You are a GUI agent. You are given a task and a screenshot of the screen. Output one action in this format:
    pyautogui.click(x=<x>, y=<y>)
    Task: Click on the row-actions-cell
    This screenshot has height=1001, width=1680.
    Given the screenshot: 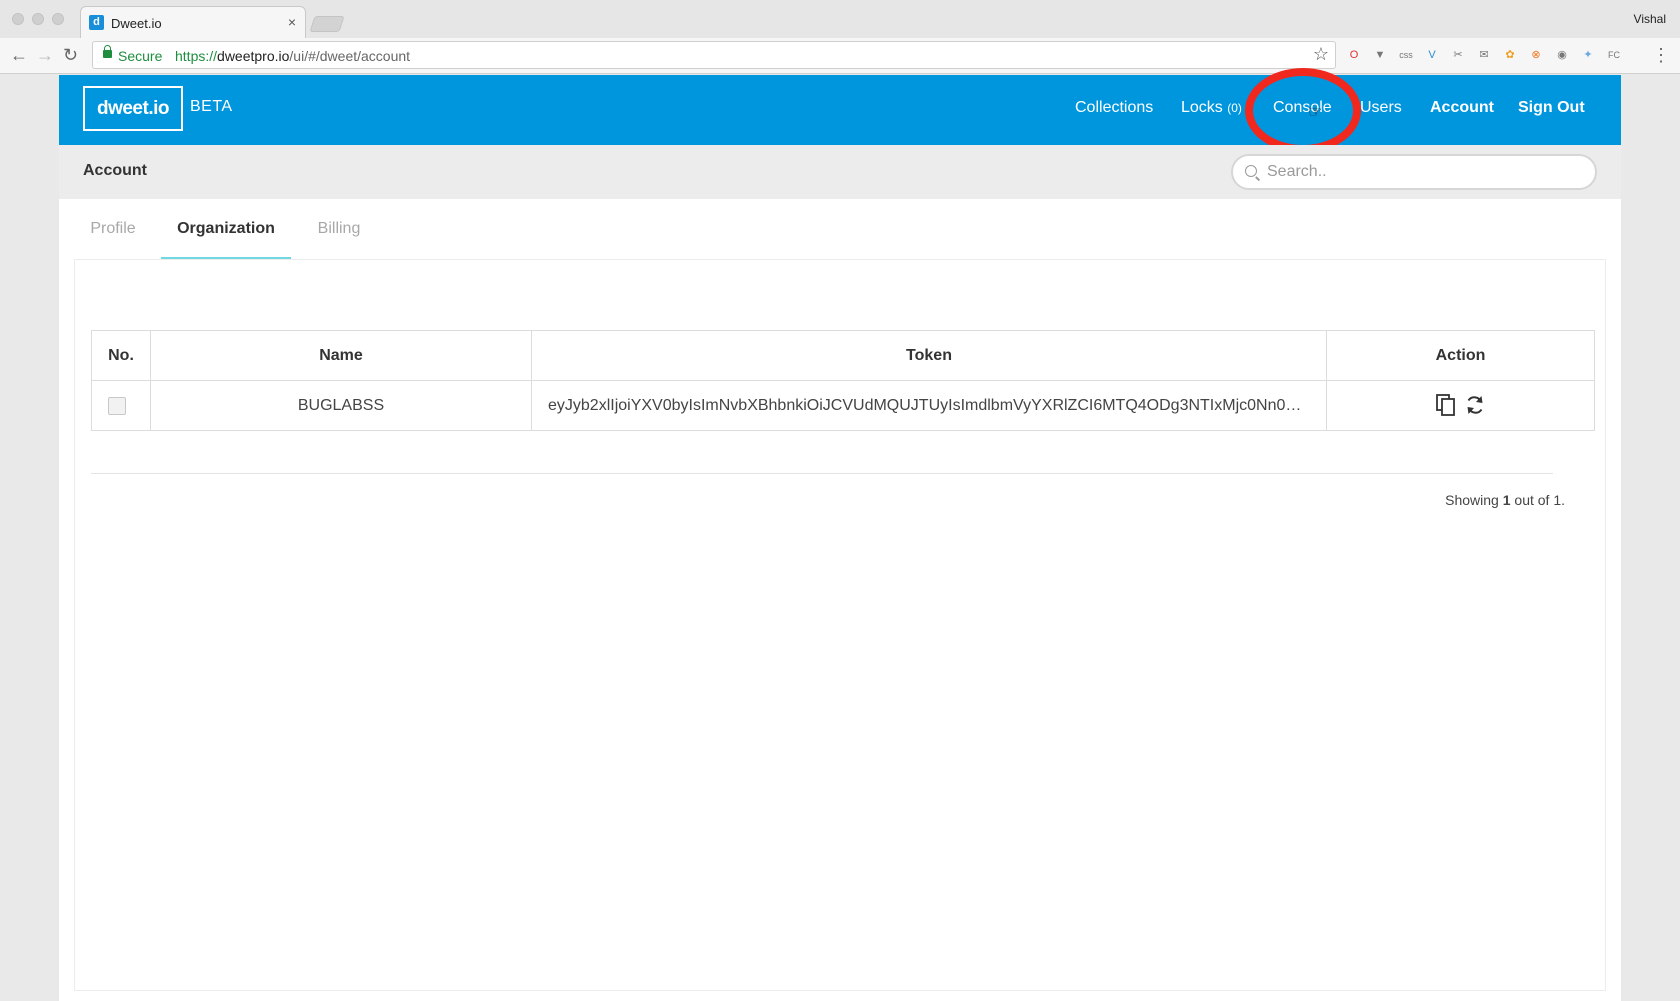 What is the action you would take?
    pyautogui.click(x=1460, y=406)
    